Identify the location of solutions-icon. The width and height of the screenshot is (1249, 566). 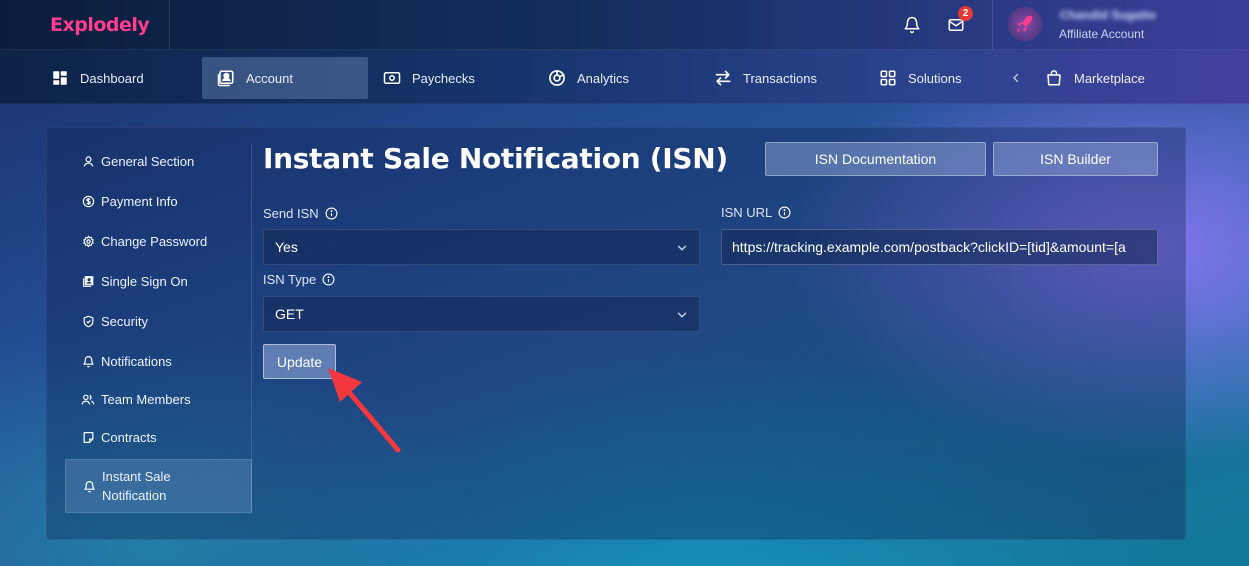
(888, 78).